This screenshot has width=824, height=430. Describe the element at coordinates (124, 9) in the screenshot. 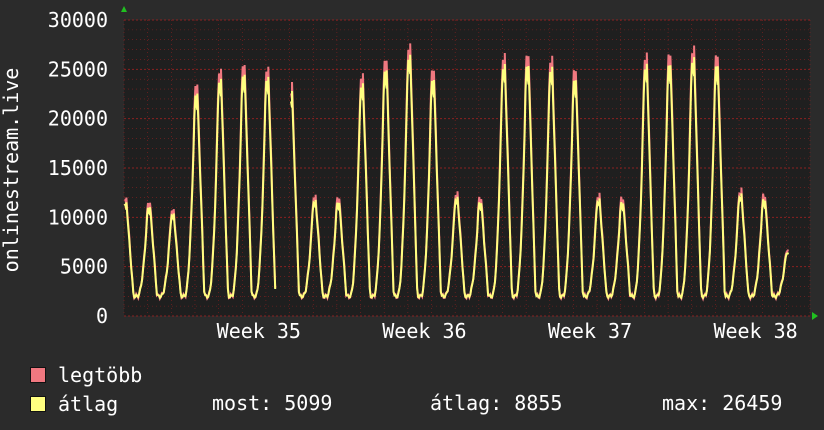

I see `y-axis-arrow-icon` at that location.